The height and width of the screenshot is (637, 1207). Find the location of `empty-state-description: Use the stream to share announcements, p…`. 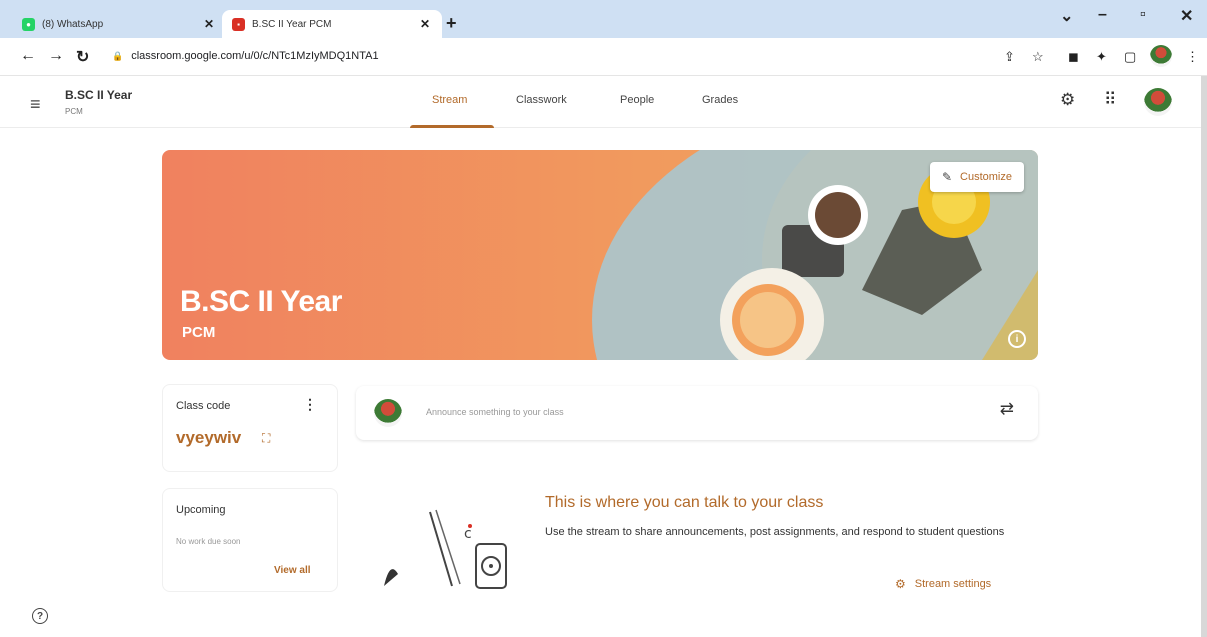

empty-state-description: Use the stream to share announcements, p… is located at coordinates (775, 532).